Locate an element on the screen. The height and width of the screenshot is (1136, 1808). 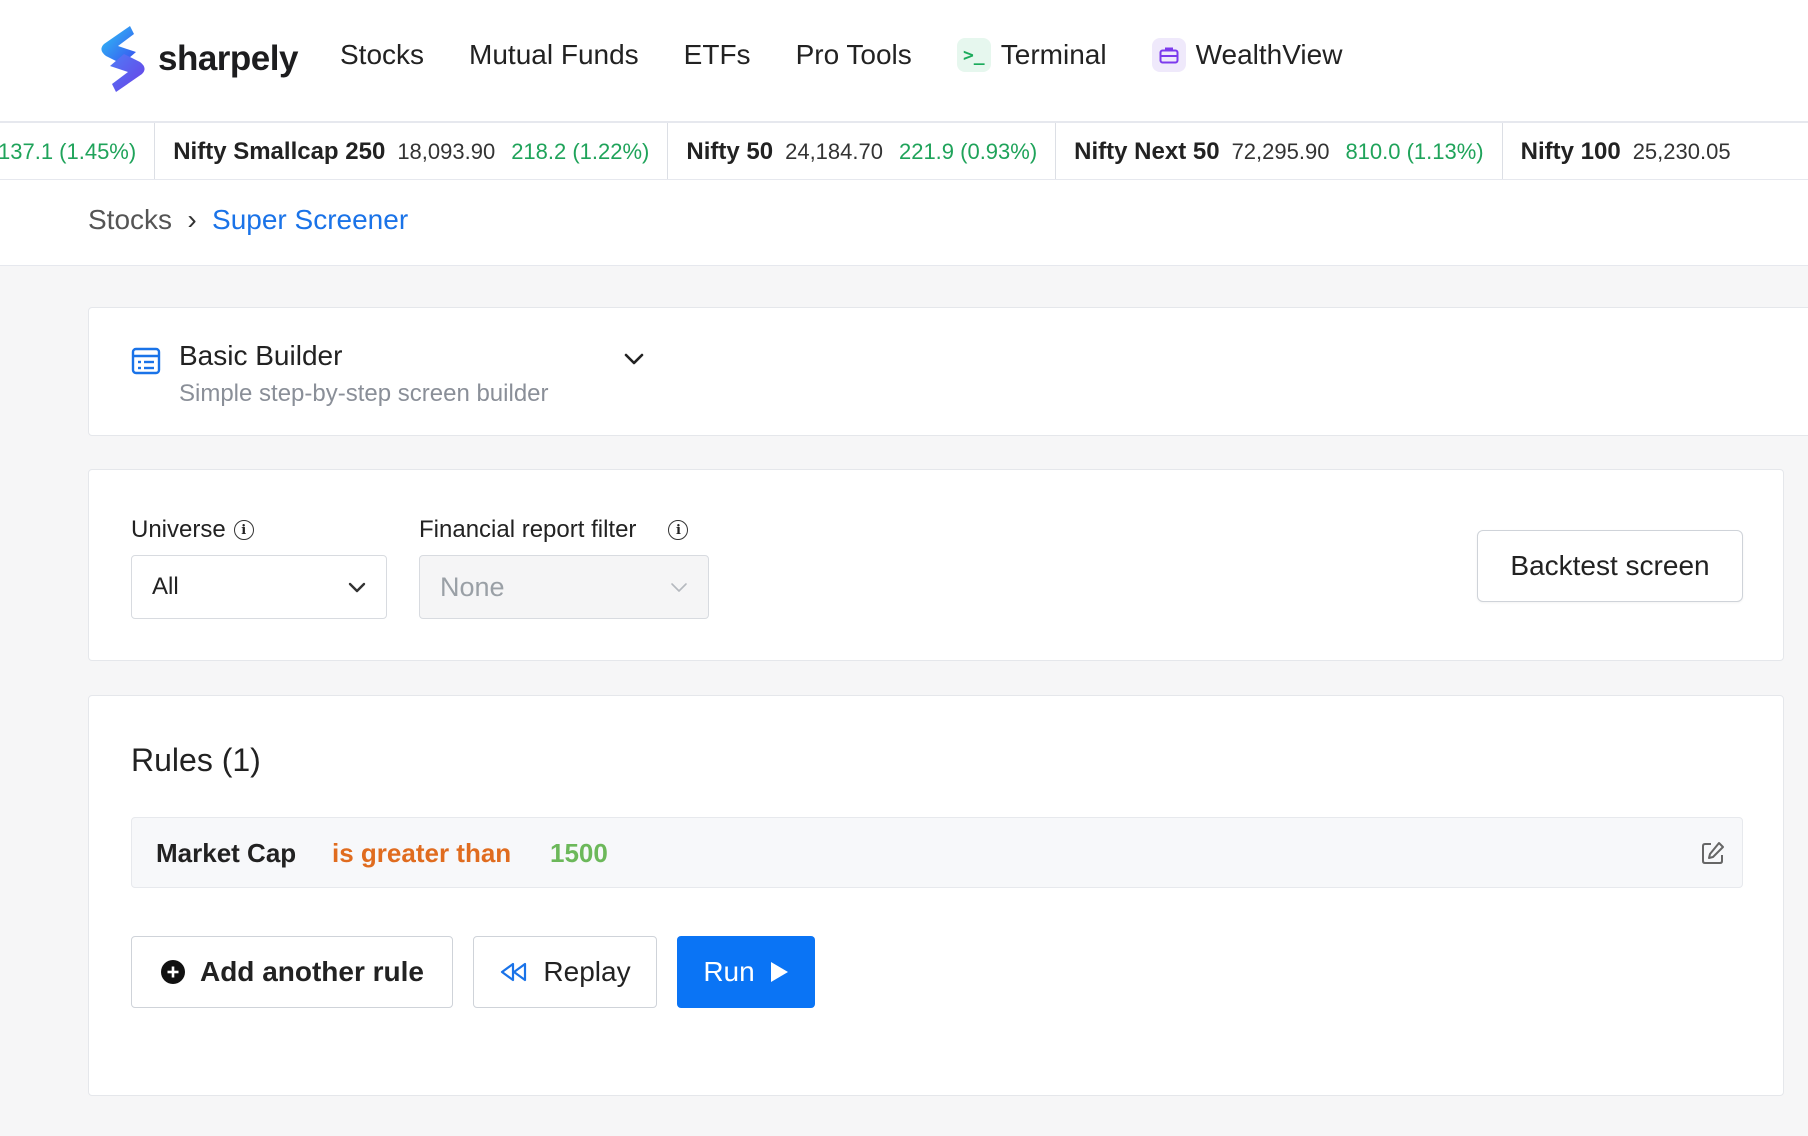
nav-stocks-label: Stocks is located at coordinates (382, 54).